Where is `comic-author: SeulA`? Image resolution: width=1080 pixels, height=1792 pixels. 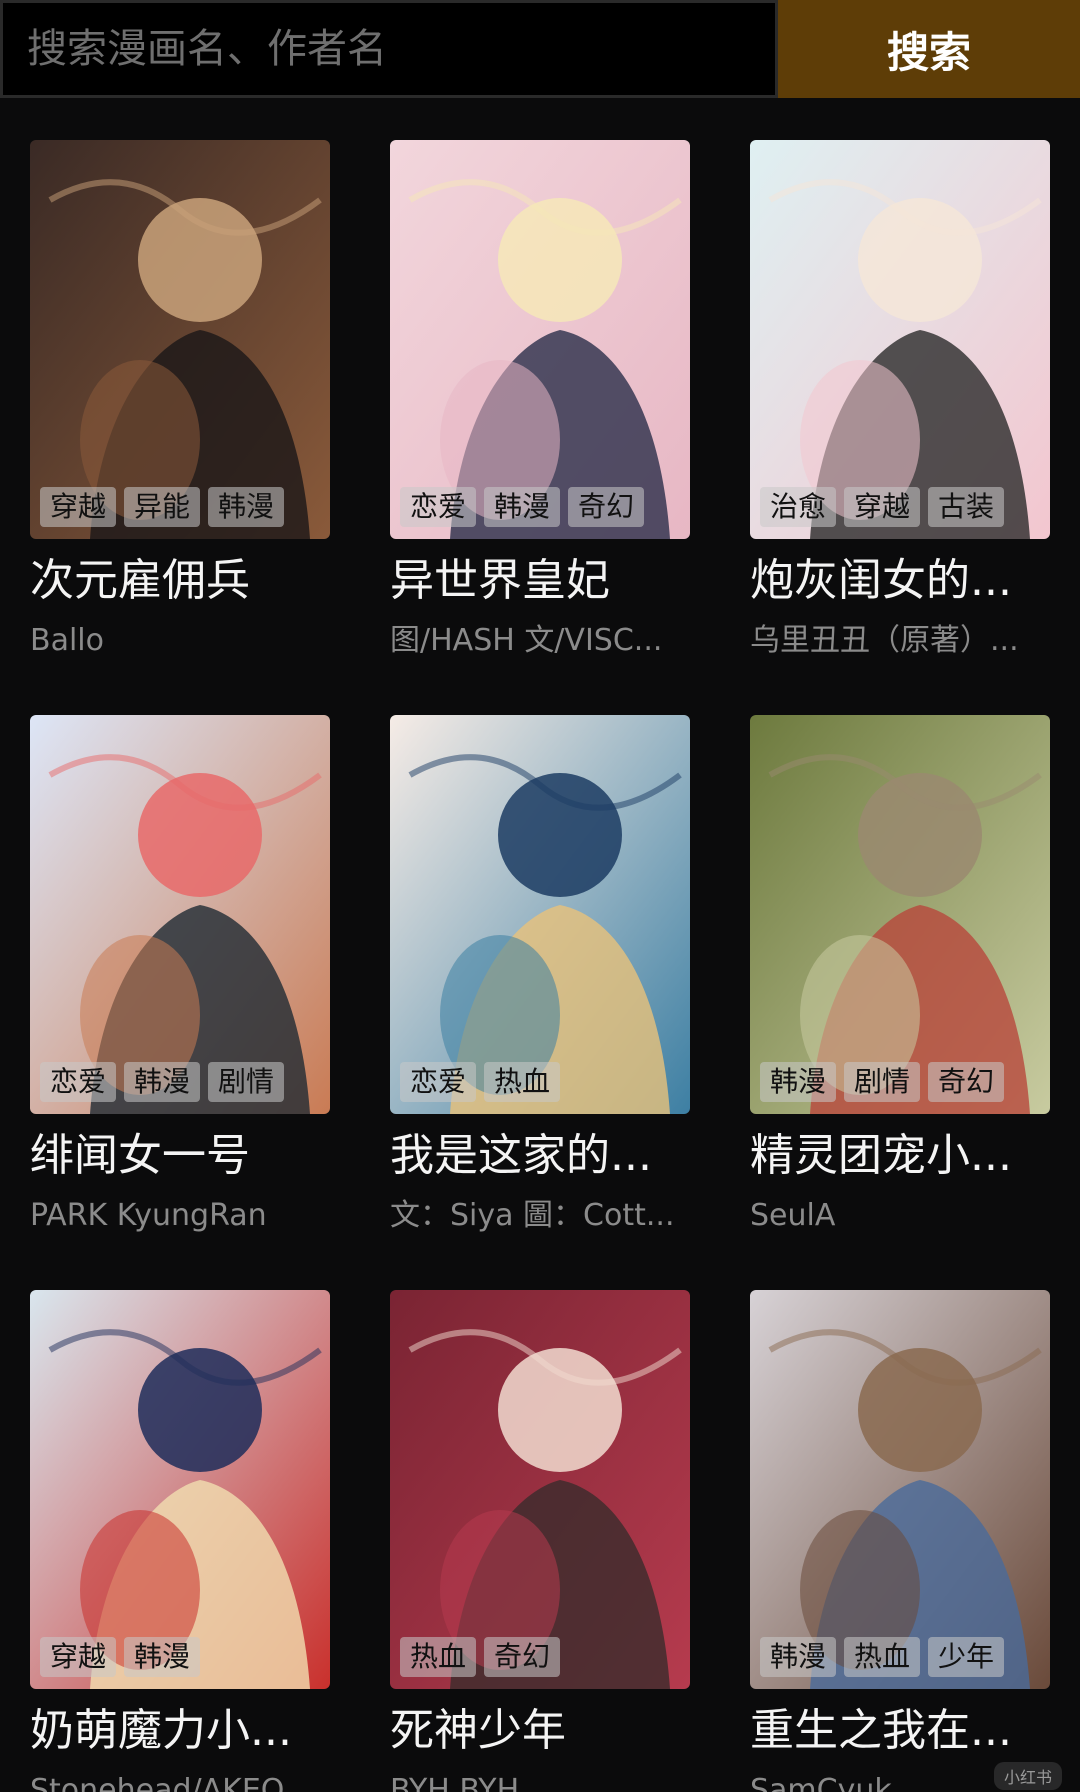
comic-author: SeulA is located at coordinates (793, 1215).